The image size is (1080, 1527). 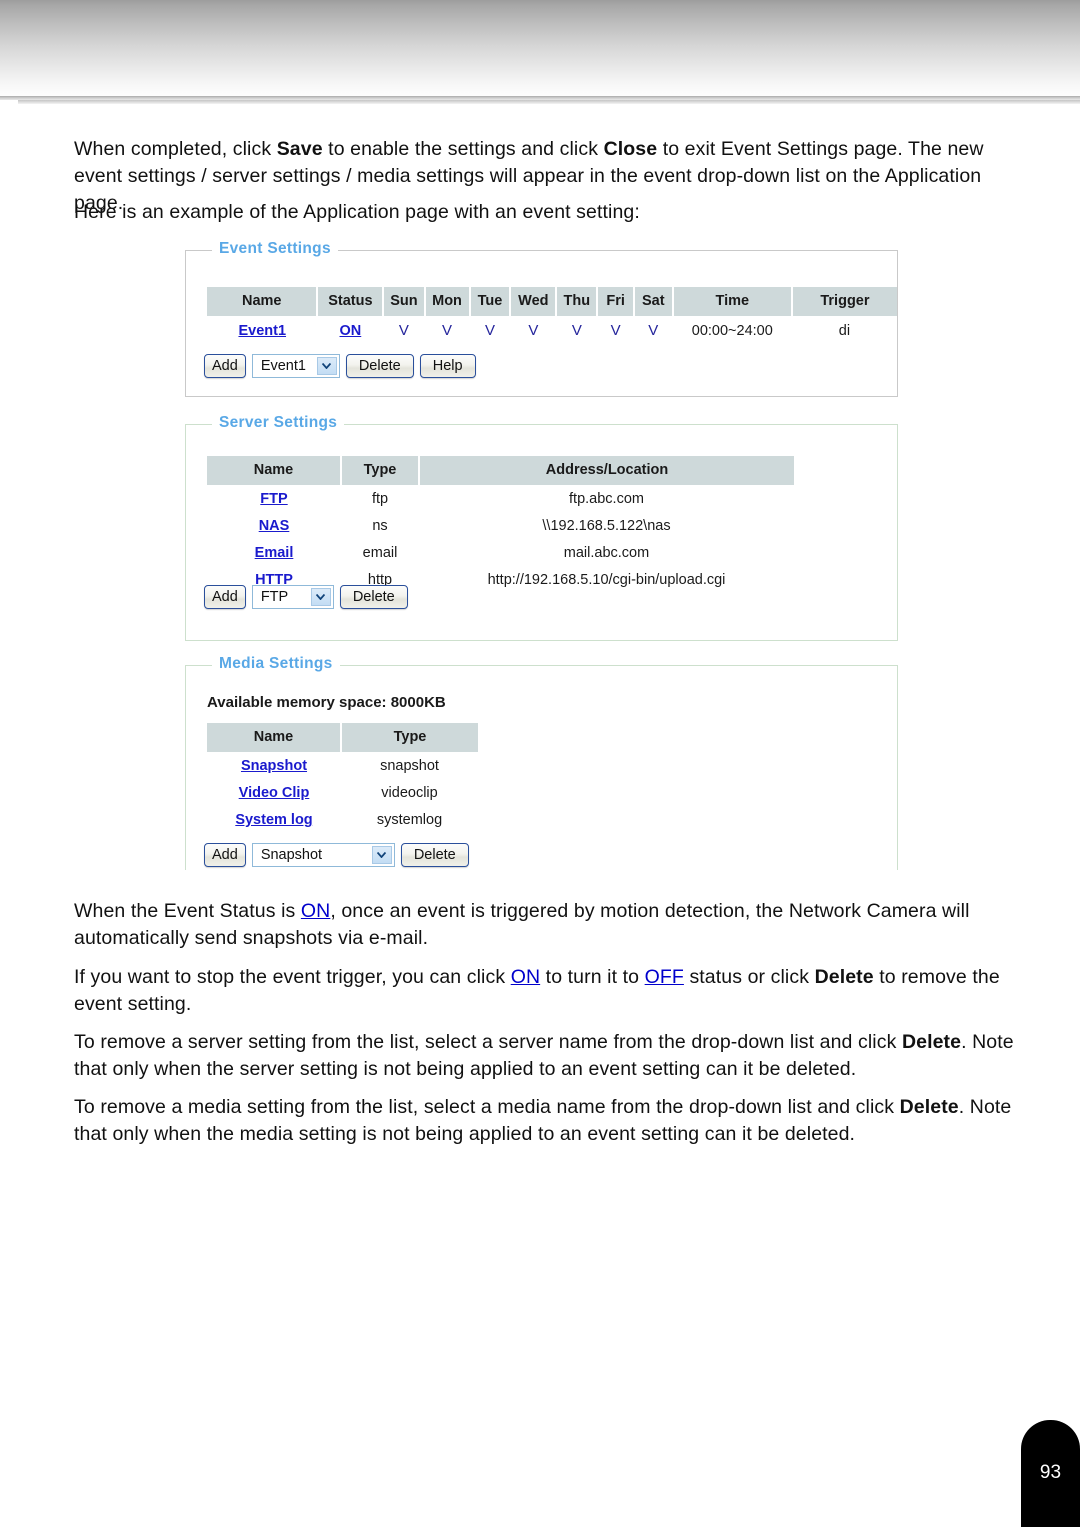 I want to click on cell-event-sat: V, so click(x=653, y=330).